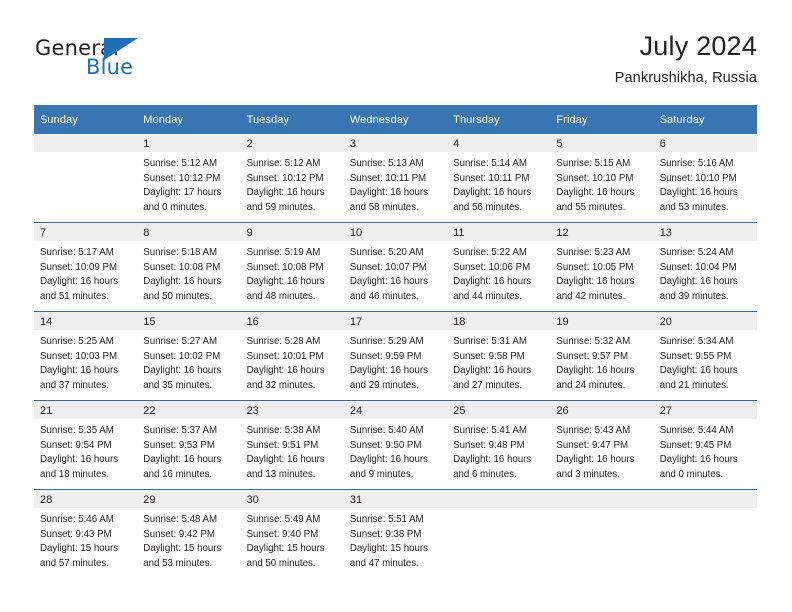  What do you see at coordinates (180, 519) in the screenshot?
I see `sun-info-sunrise: Sunrise: 5:48 AM` at bounding box center [180, 519].